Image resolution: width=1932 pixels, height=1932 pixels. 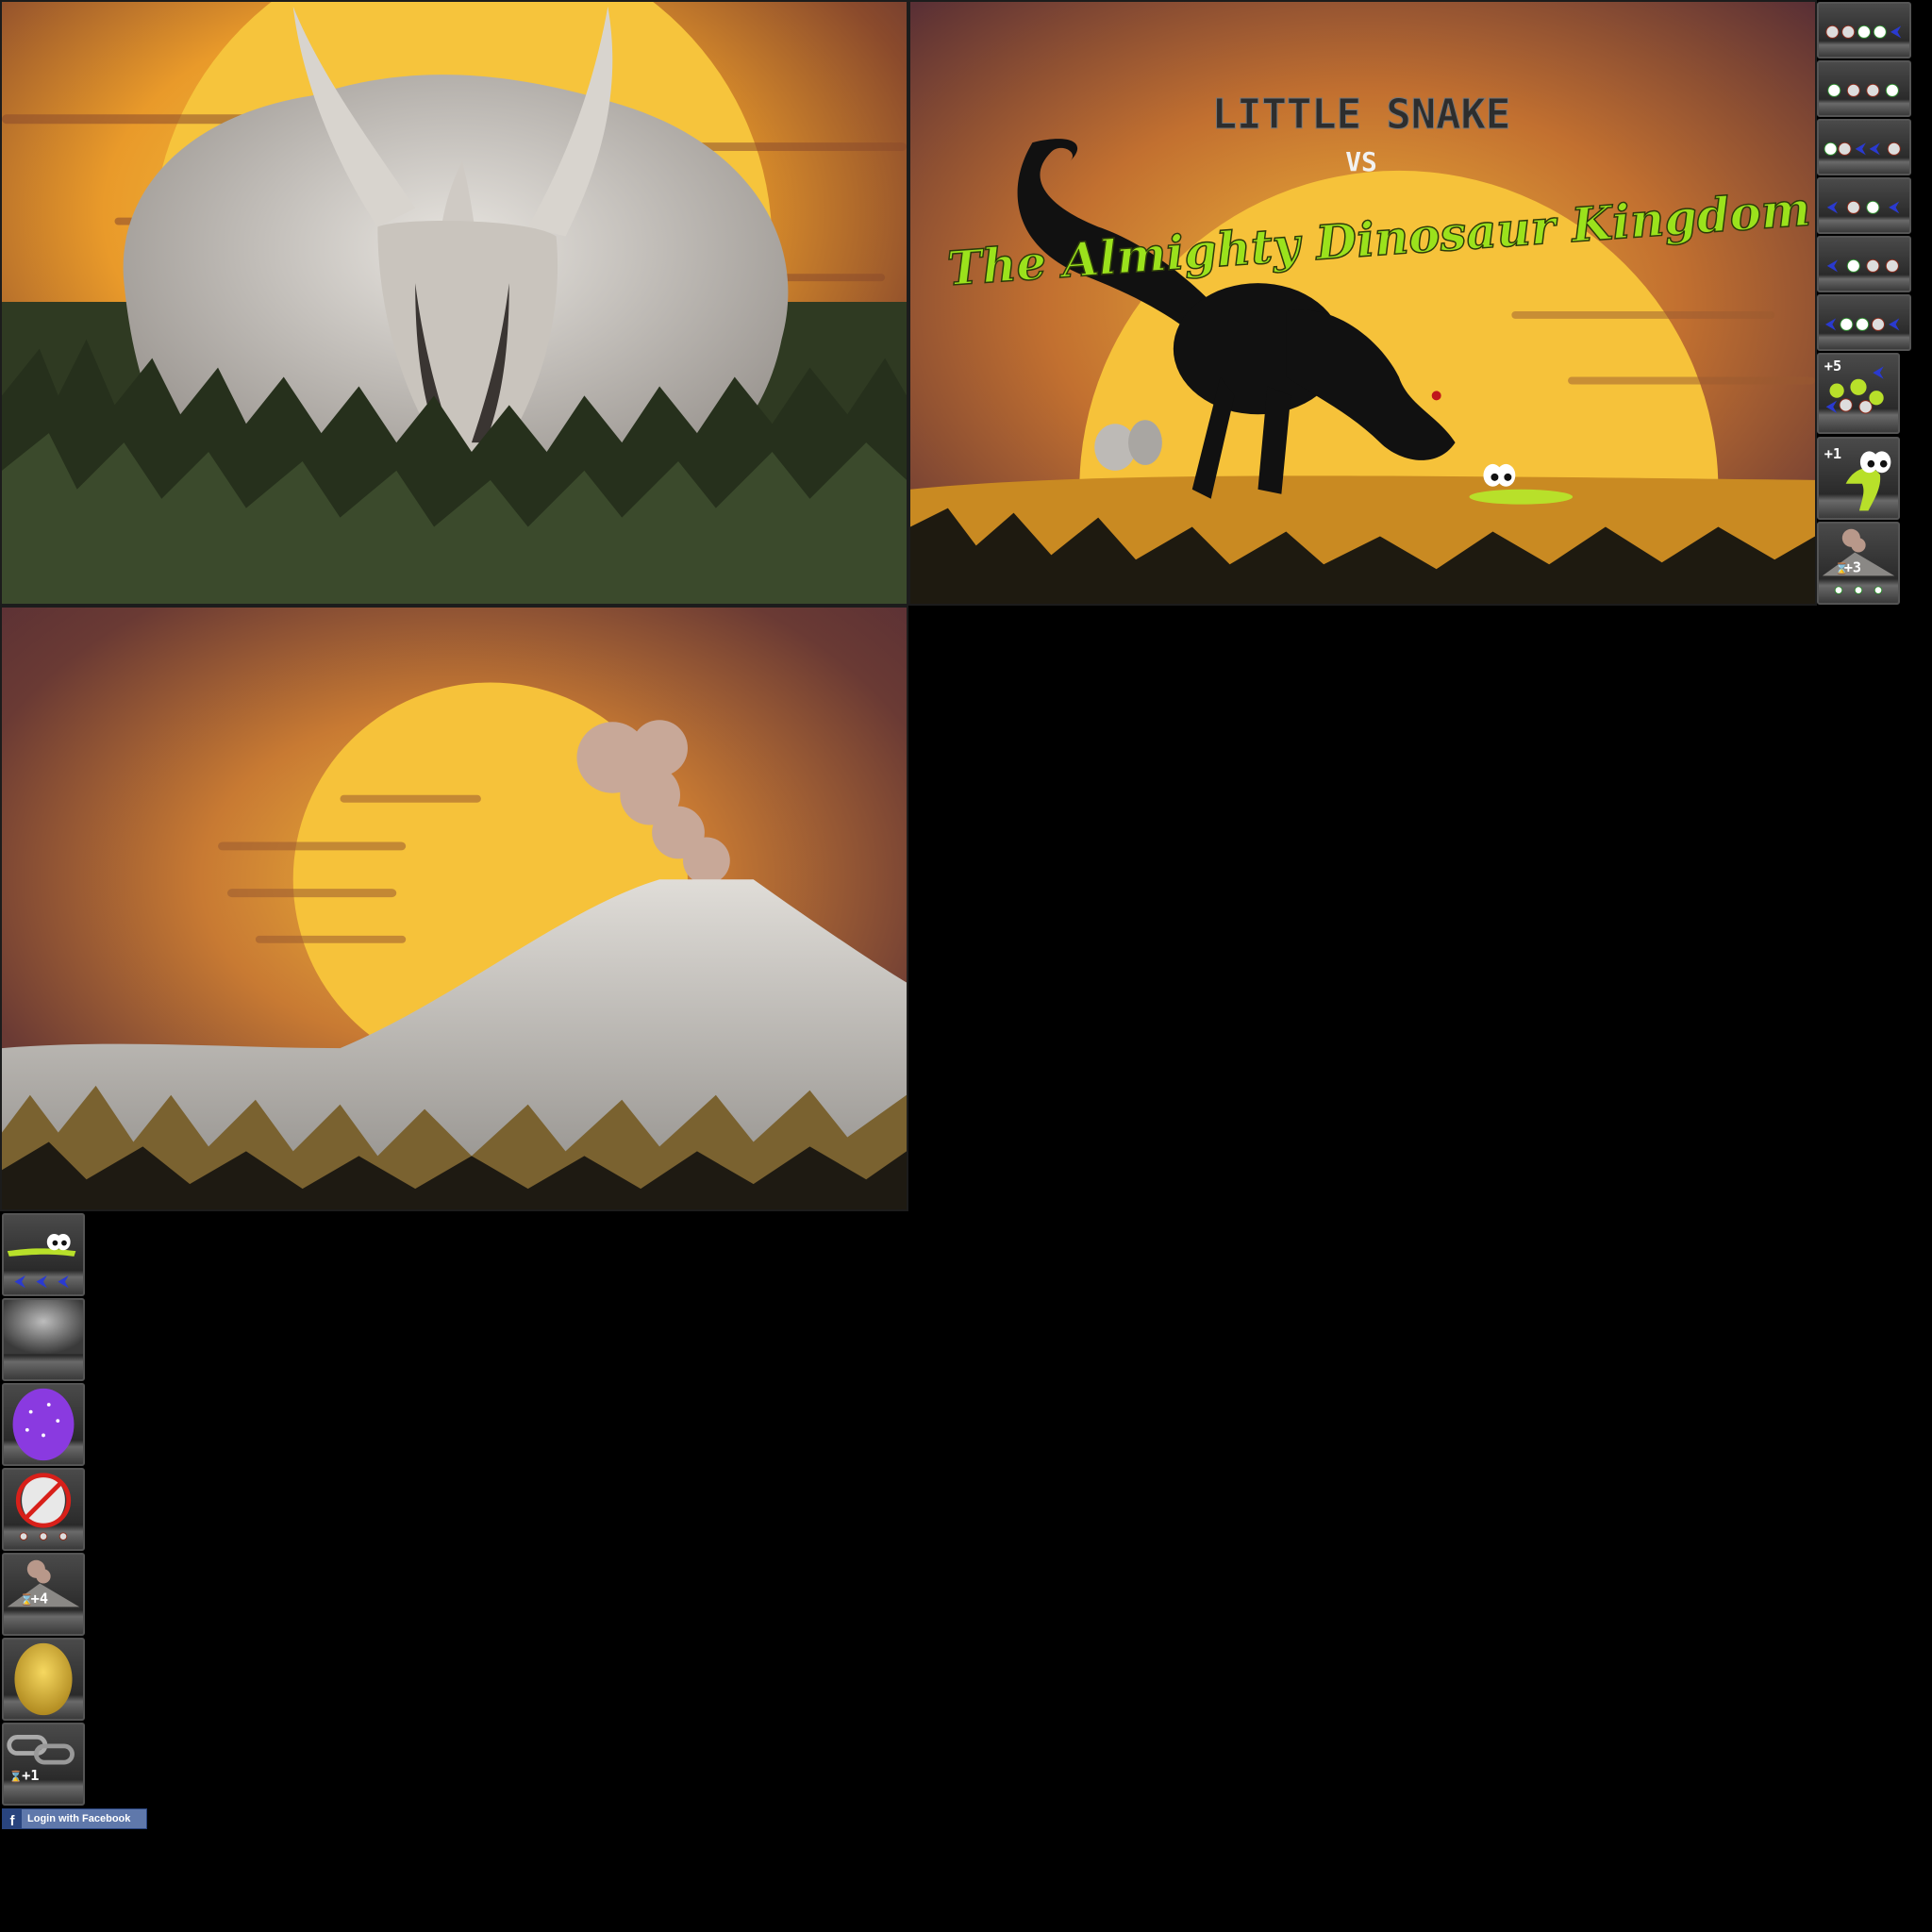 I want to click on egg-bundle-plus5-icon: +5, so click(x=1858, y=394).